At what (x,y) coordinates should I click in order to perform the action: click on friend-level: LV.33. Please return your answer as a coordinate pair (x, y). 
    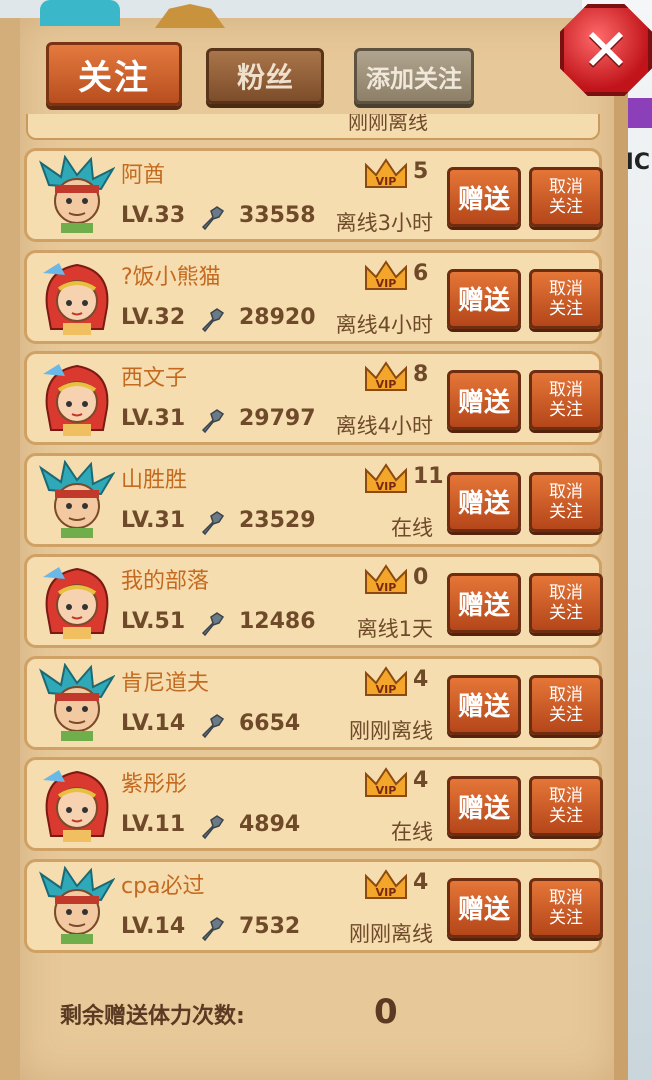
    Looking at the image, I should click on (153, 215).